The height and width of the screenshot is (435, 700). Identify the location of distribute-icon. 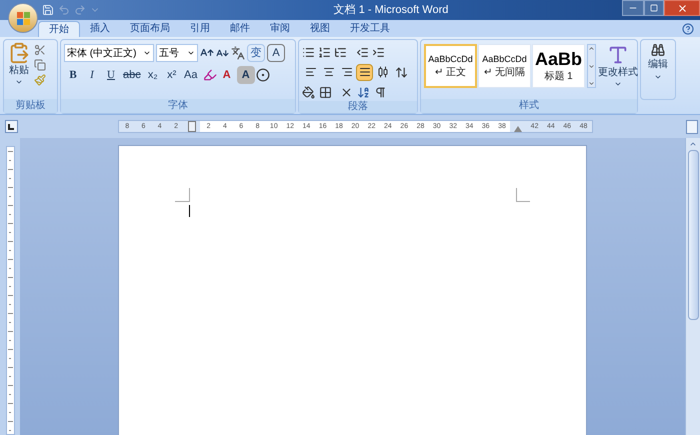
(382, 72).